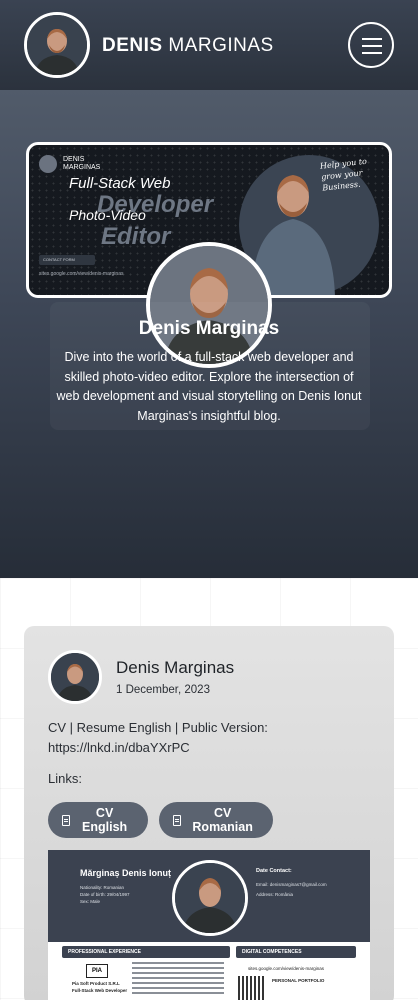  I want to click on qr-code-icon, so click(251, 988).